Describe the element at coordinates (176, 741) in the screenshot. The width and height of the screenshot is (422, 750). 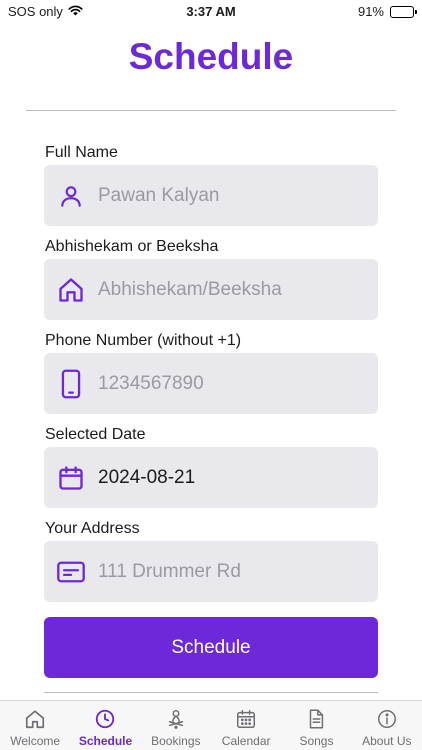
I see `tab-bookings-label: Bookings` at that location.